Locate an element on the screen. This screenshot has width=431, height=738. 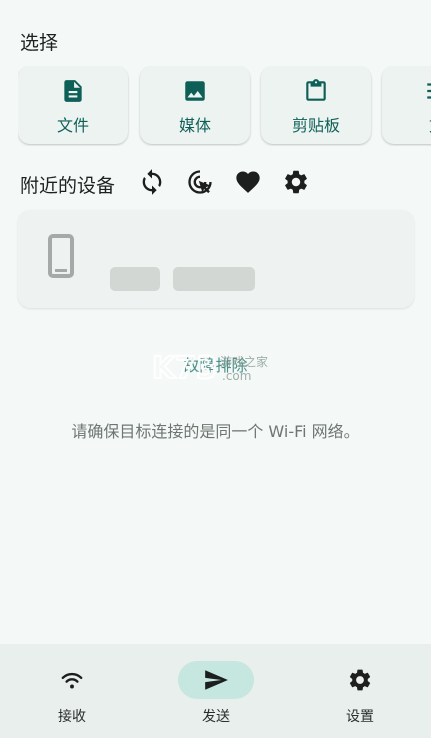
wifi-icon is located at coordinates (72, 680).